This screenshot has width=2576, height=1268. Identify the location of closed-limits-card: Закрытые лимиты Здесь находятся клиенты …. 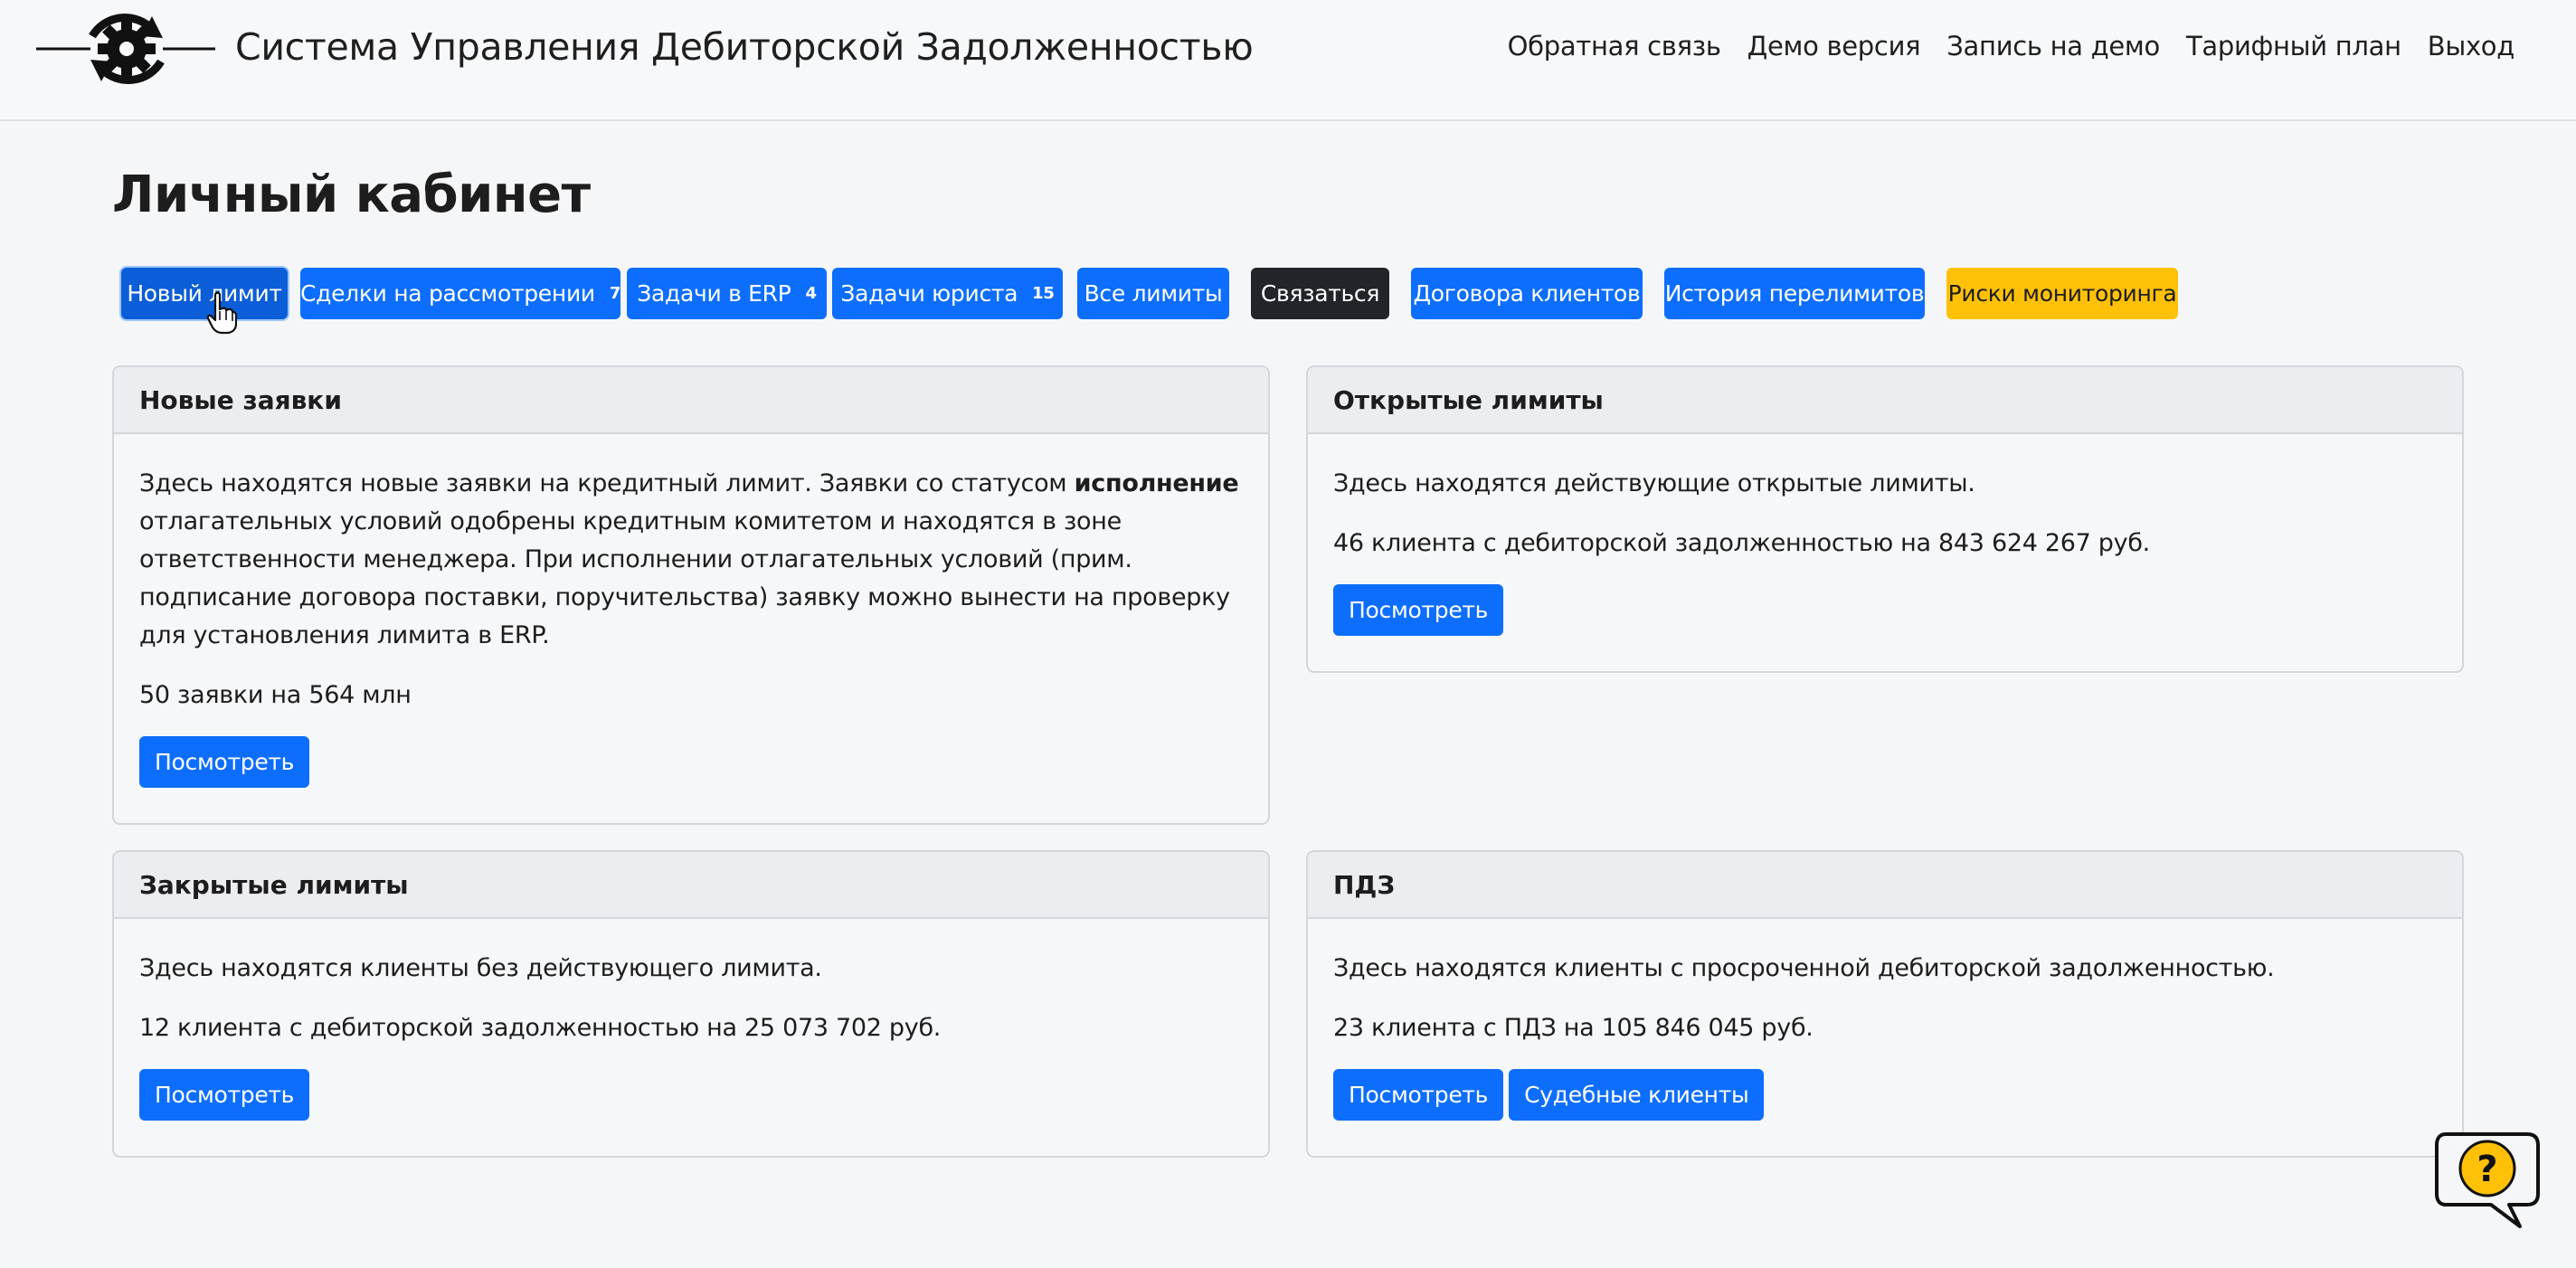
(691, 1004).